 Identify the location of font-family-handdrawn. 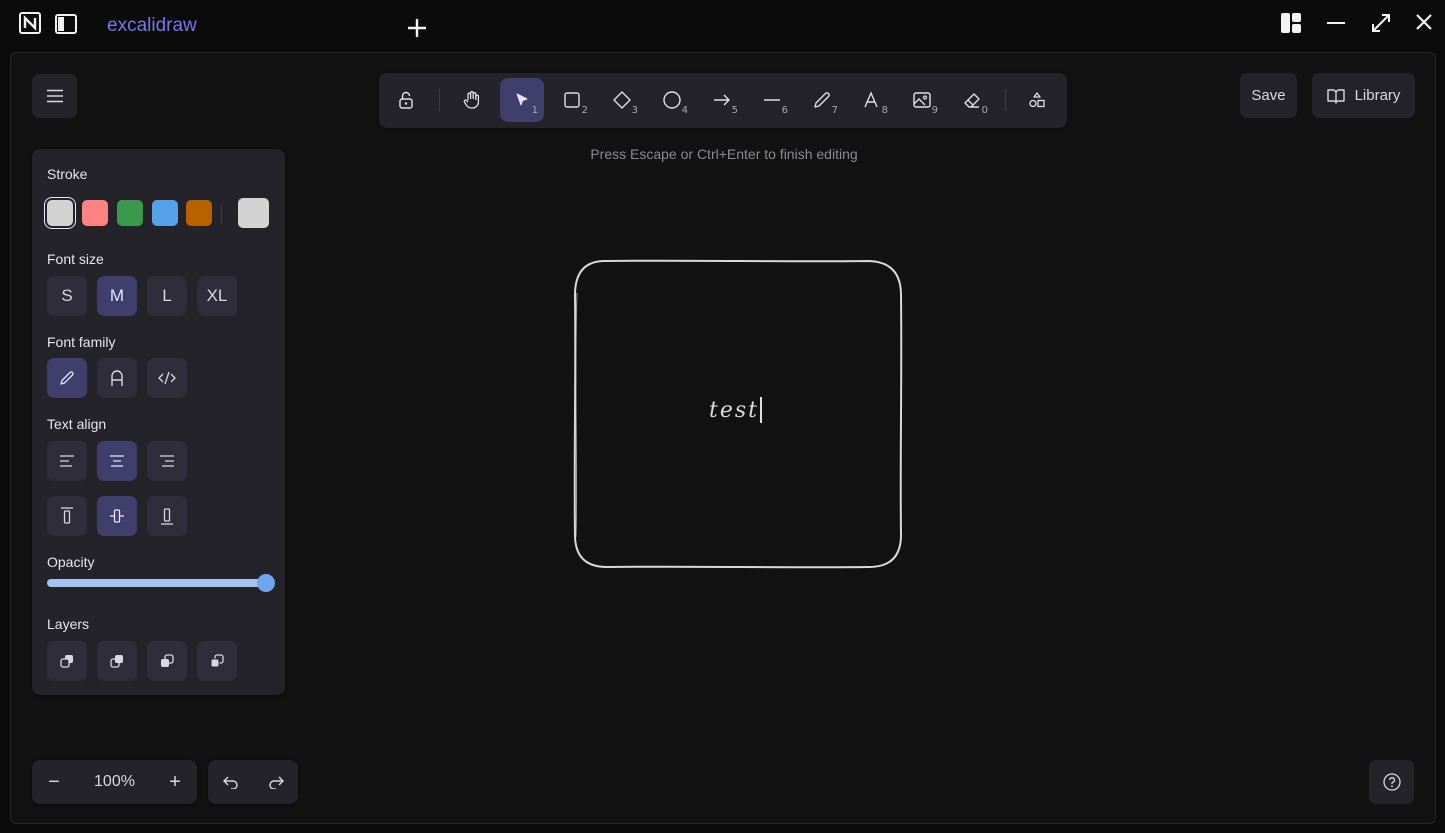
(67, 378).